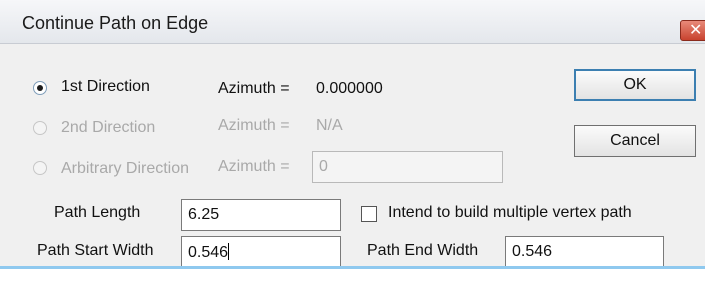 This screenshot has width=705, height=300. Describe the element at coordinates (254, 88) in the screenshot. I see `azimuth-label-1: Azimuth =` at that location.